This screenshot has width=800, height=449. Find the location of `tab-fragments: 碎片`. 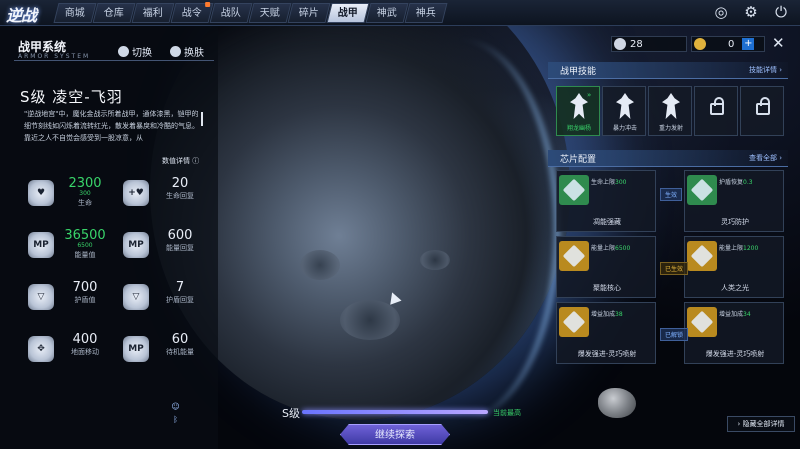

tab-fragments: 碎片 is located at coordinates (309, 13).